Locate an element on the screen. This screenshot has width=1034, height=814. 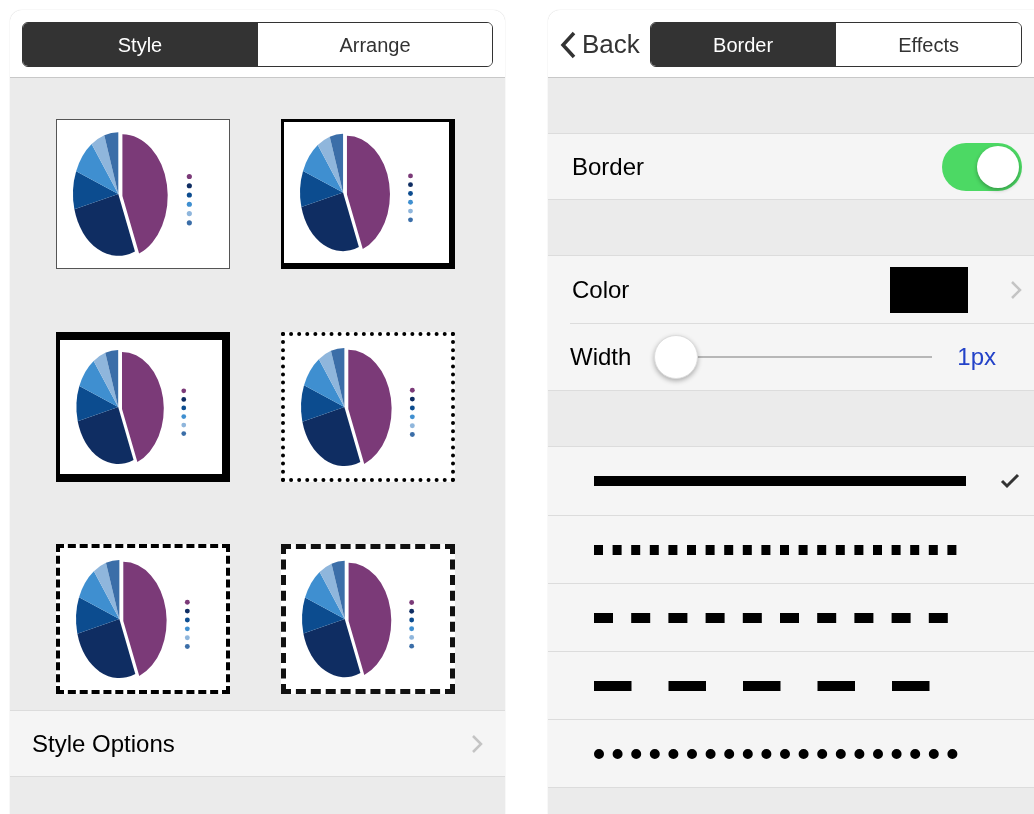
segment-tab: Arrange is located at coordinates (374, 44).